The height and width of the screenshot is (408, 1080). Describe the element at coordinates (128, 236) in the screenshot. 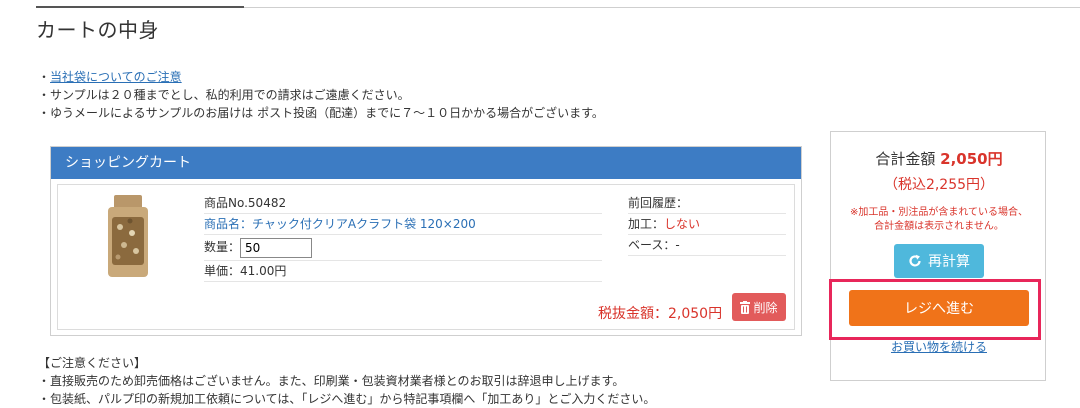

I see `product-thumbnail` at that location.